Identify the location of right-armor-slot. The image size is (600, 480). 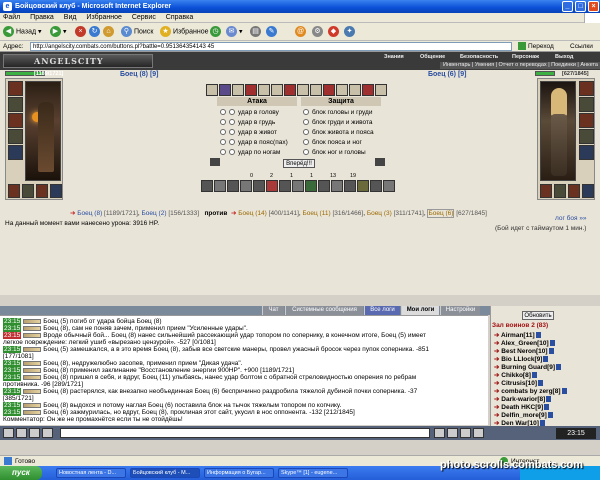
(586, 136).